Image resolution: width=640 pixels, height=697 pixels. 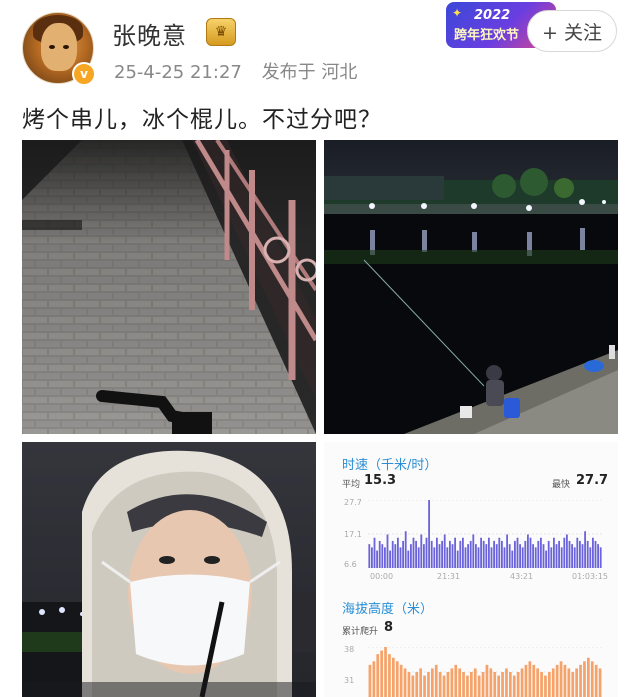 What do you see at coordinates (202, 120) in the screenshot?
I see `post-text: 烤个串儿，冰个棍儿。不过分吧？` at bounding box center [202, 120].